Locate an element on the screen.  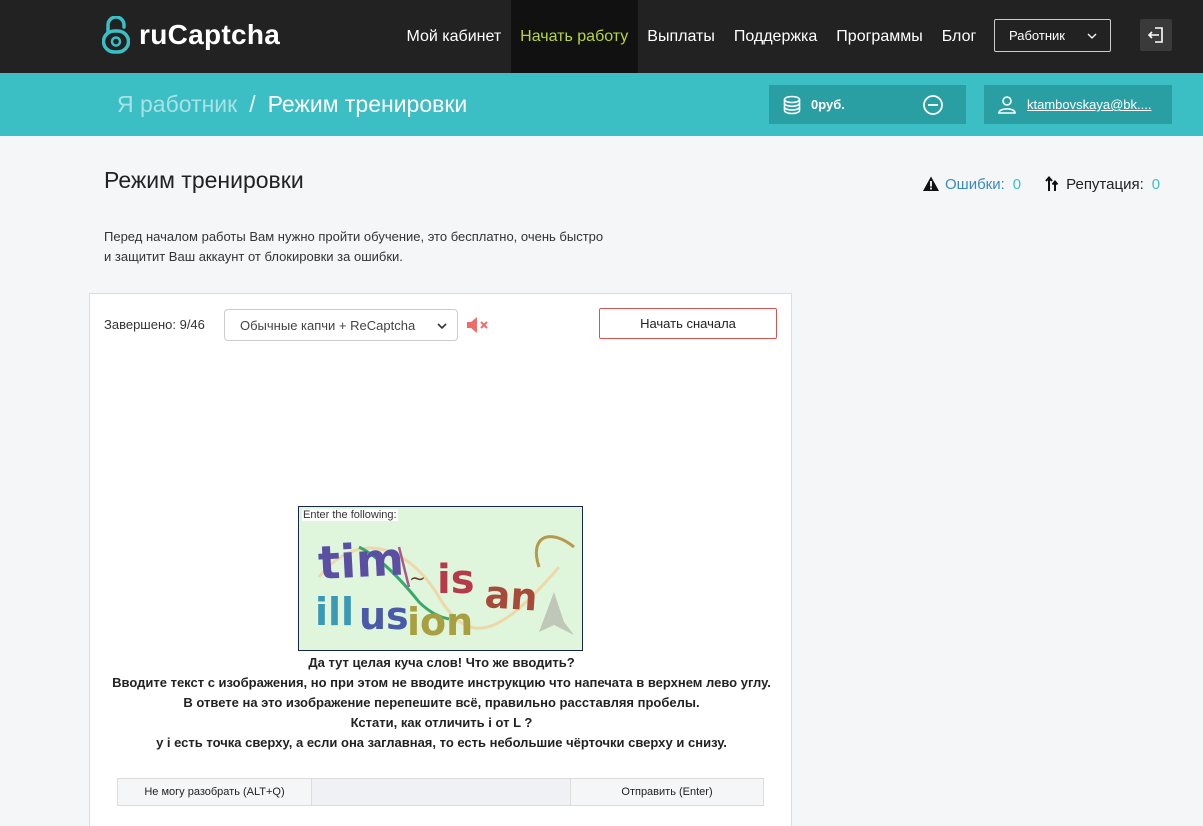
svg-text: is is located at coordinates (456, 580).